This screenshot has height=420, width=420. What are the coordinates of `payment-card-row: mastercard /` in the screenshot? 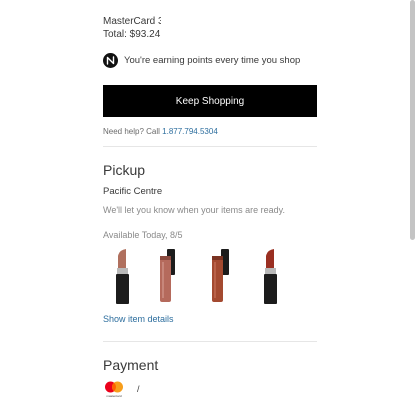 It's located at (121, 389).